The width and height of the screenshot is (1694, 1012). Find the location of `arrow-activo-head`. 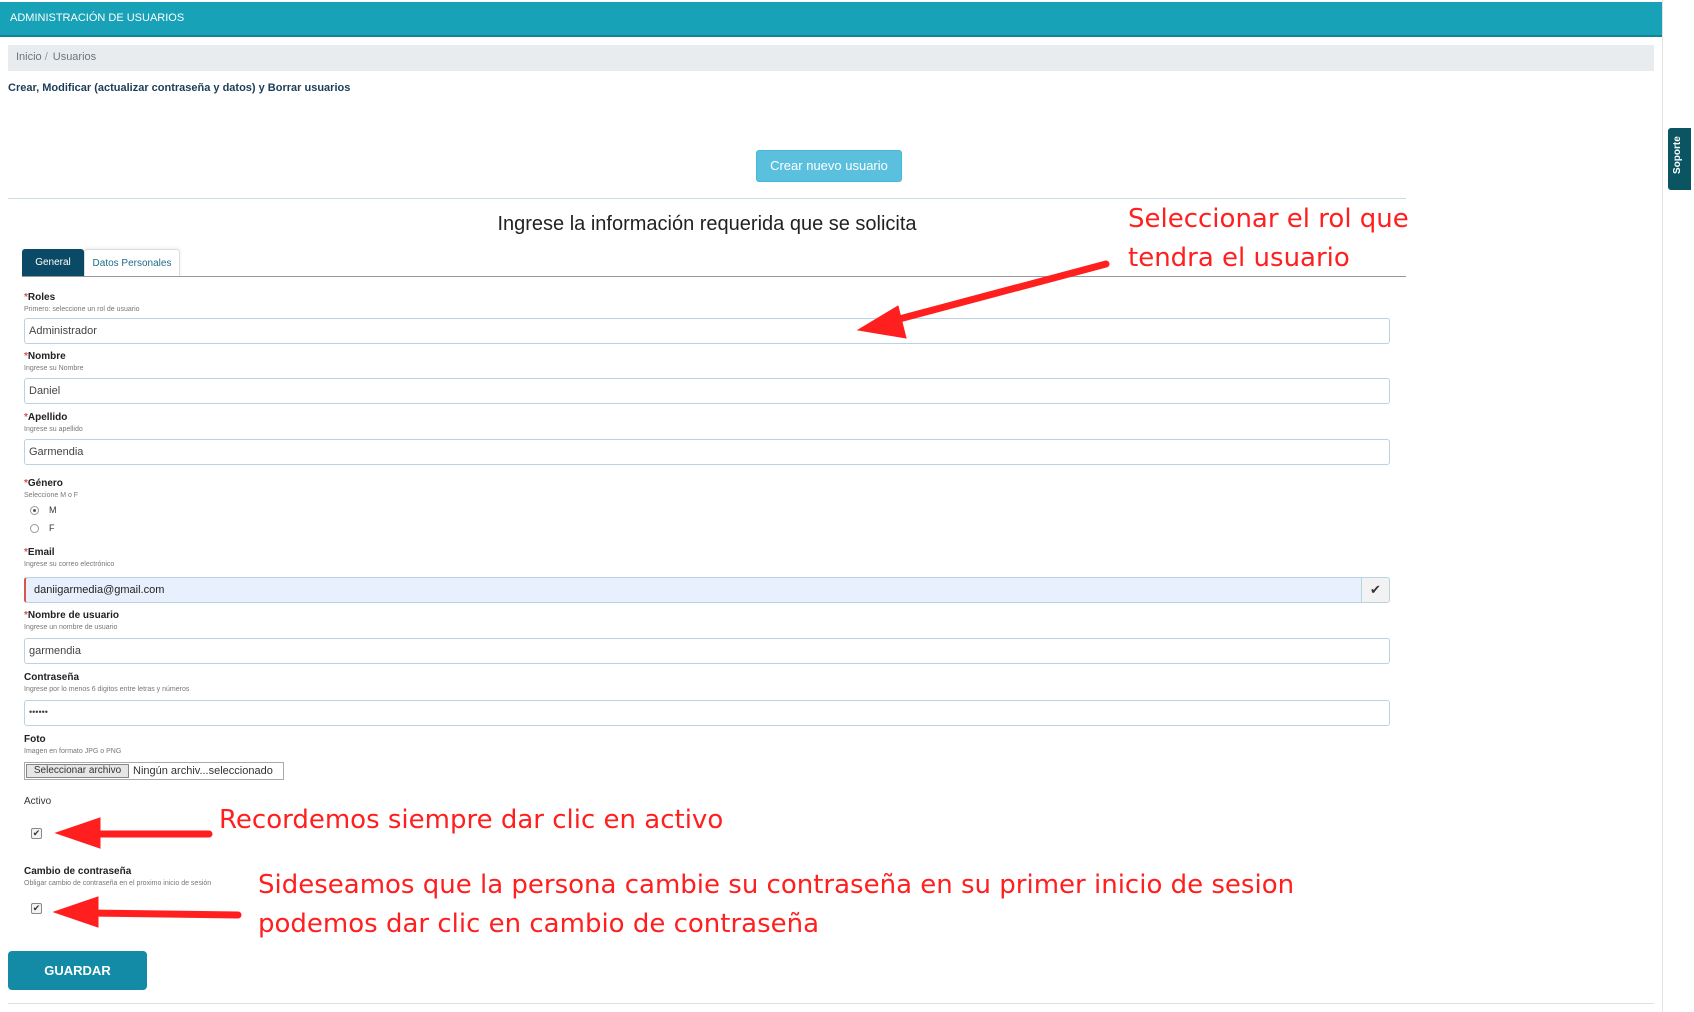

arrow-activo-head is located at coordinates (77, 833).